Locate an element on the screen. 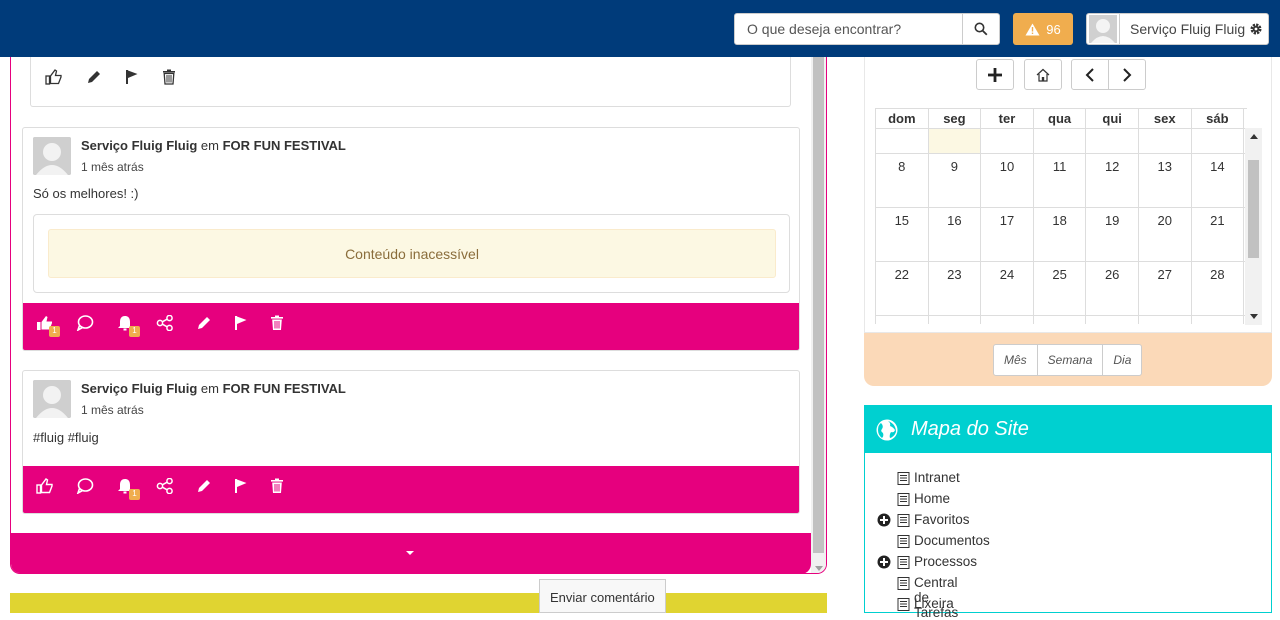 Image resolution: width=1280 pixels, height=620 pixels. calendar-day-cell: 16 is located at coordinates (955, 234).